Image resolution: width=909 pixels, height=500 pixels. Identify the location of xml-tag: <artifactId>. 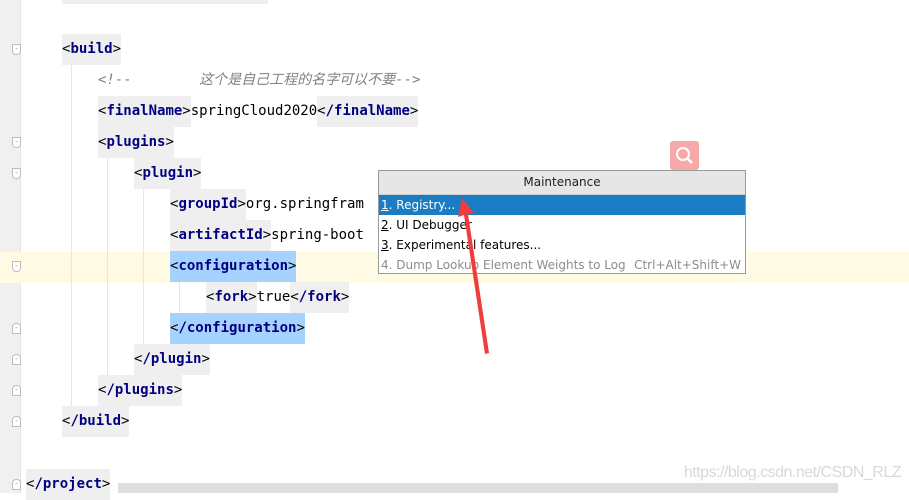
(221, 235).